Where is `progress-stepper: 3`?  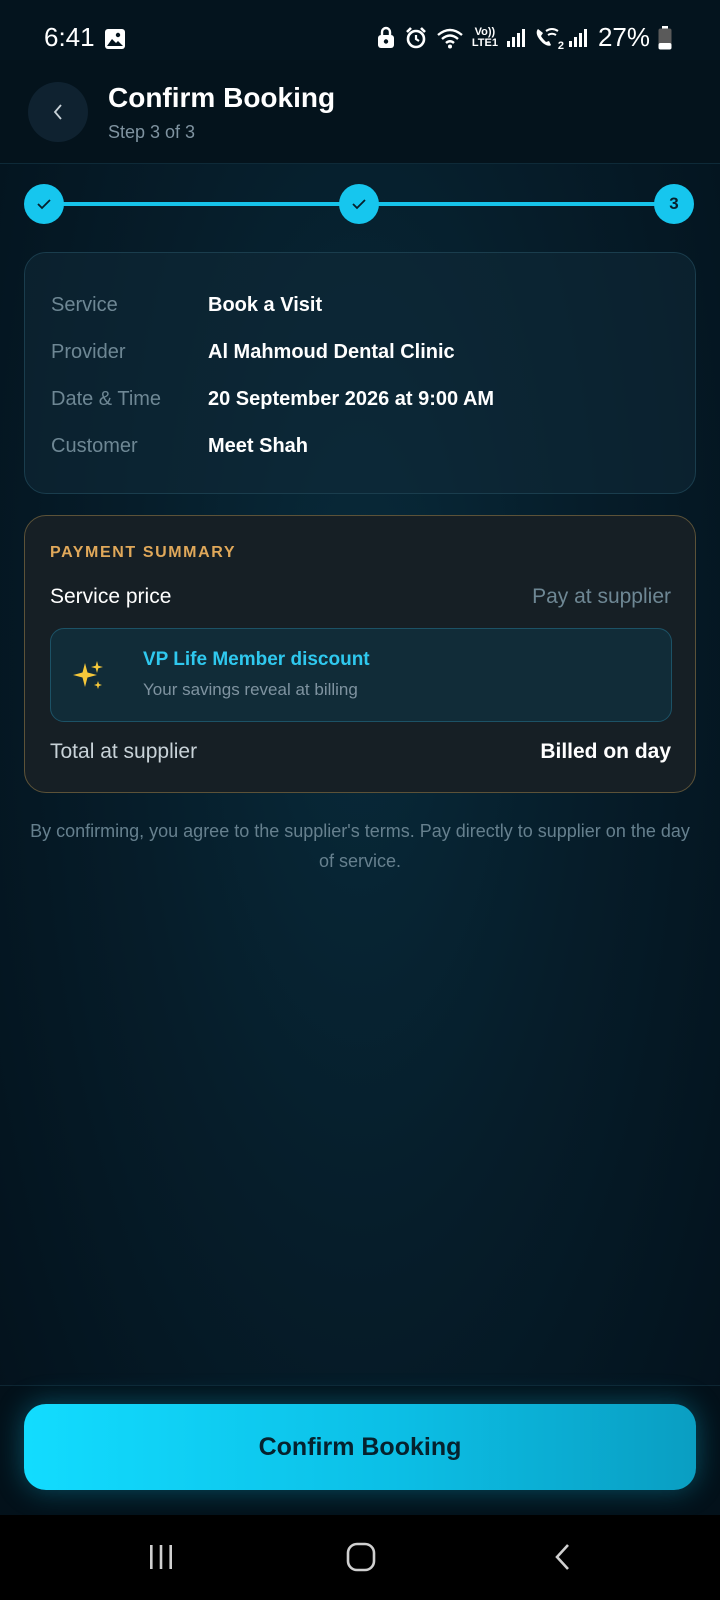
progress-stepper: 3 is located at coordinates (360, 204).